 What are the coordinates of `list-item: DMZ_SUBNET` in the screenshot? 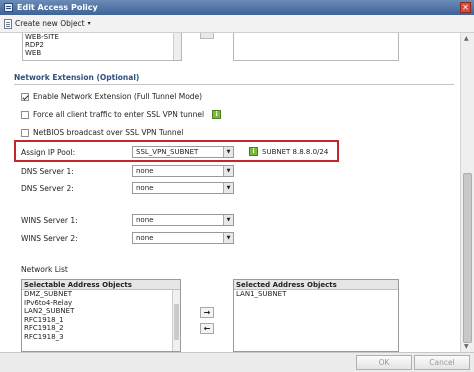 It's located at (101, 294).